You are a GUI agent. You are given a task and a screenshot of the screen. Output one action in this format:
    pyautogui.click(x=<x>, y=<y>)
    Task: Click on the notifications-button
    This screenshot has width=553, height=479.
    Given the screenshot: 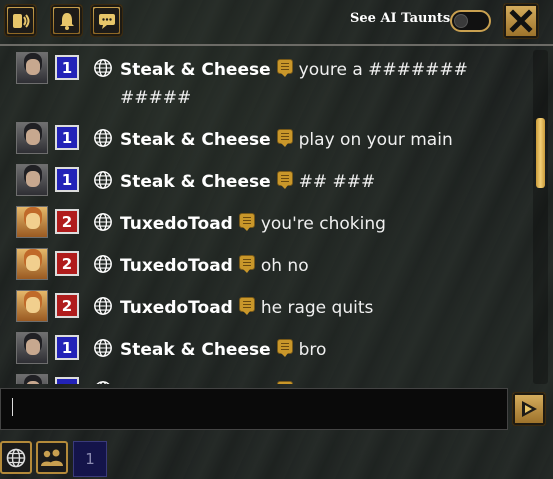 What is the action you would take?
    pyautogui.click(x=66, y=20)
    